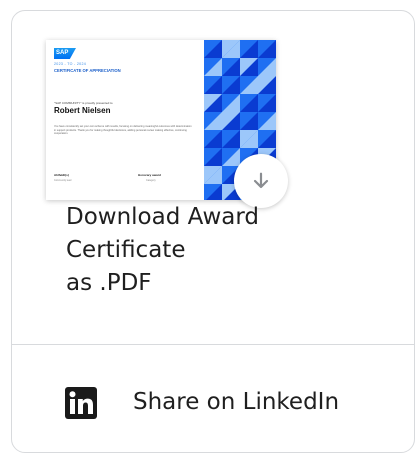 The height and width of the screenshot is (457, 418). I want to click on download-label: Download Award Certificate as .PDF, so click(162, 250).